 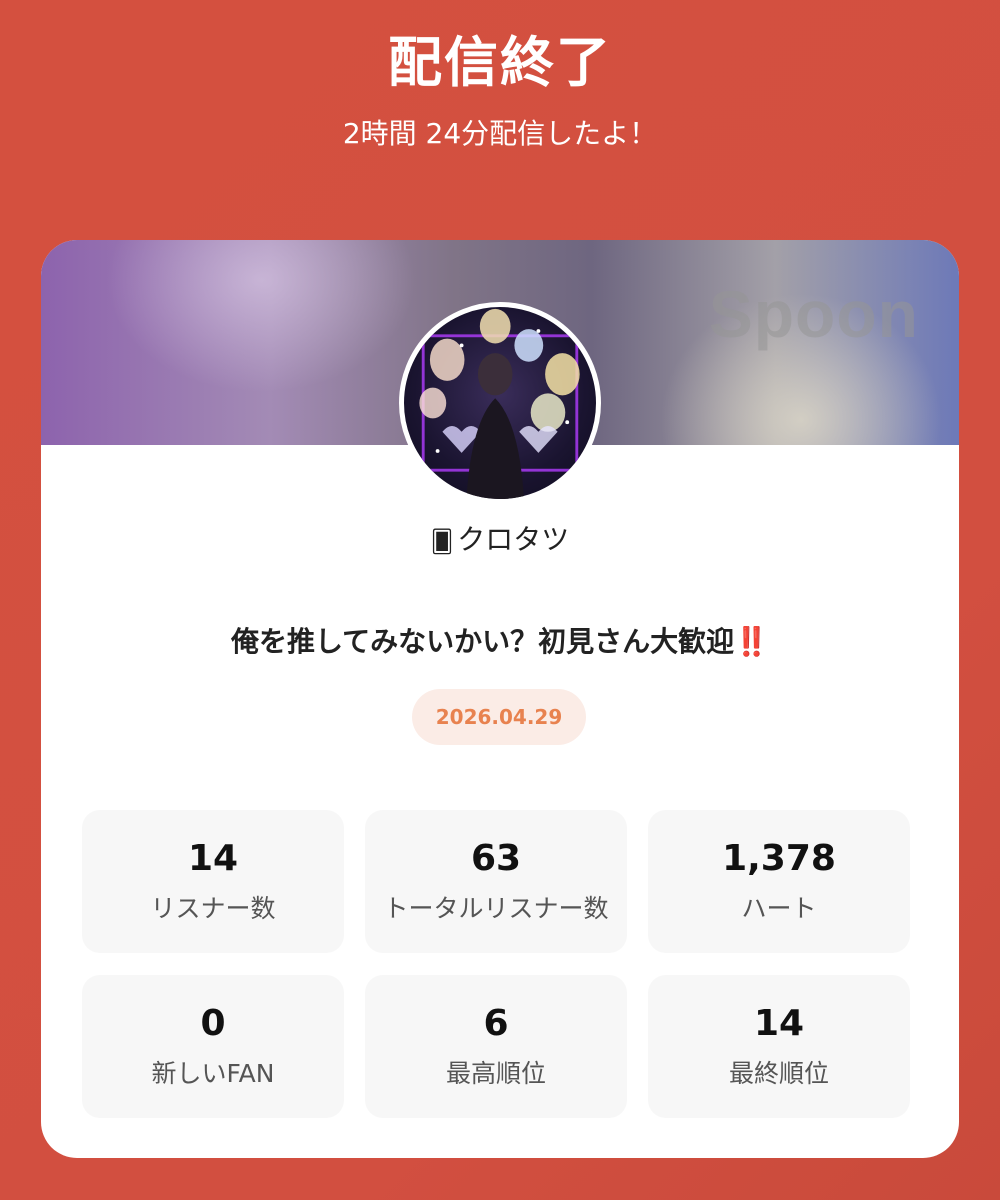 I want to click on username-text: クロタツ, so click(x=513, y=539).